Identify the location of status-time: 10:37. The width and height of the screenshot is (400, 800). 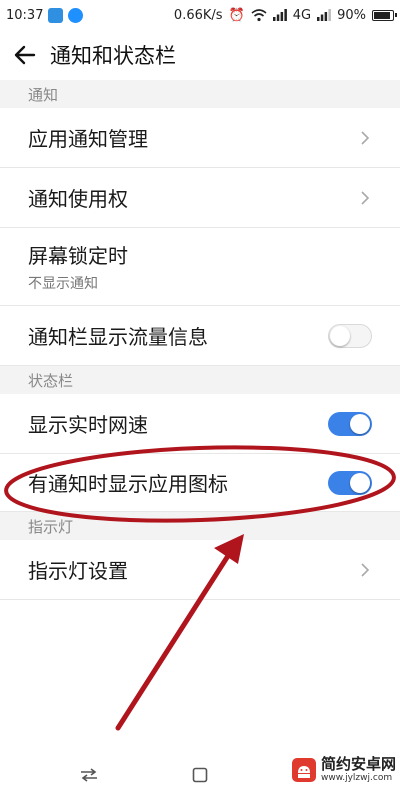
(25, 15).